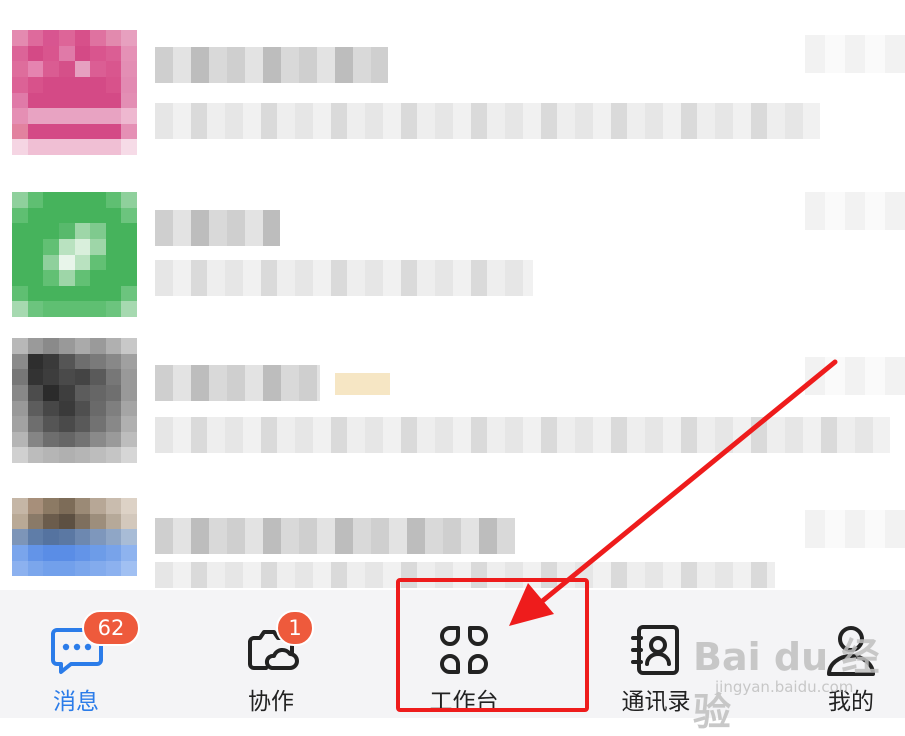  I want to click on tab-label: 协作, so click(271, 702).